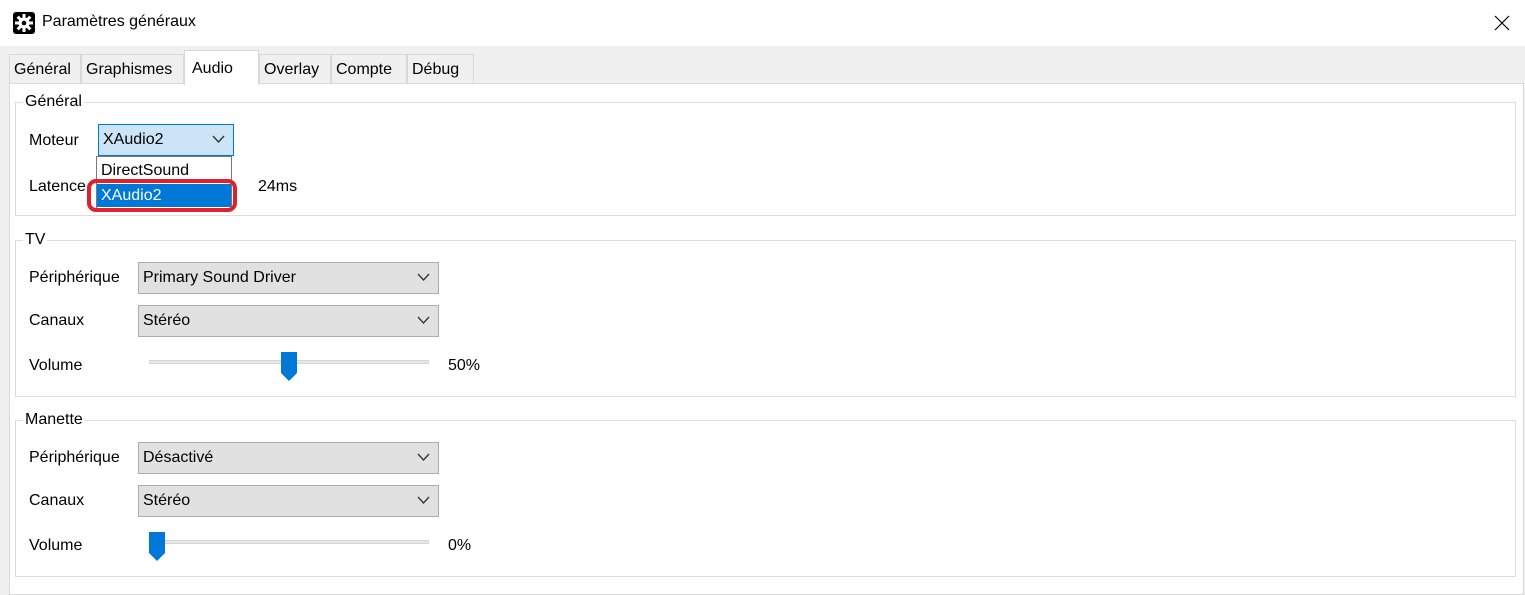 This screenshot has height=595, width=1525. What do you see at coordinates (762, 23) in the screenshot?
I see `title-bar: Paramètres généraux` at bounding box center [762, 23].